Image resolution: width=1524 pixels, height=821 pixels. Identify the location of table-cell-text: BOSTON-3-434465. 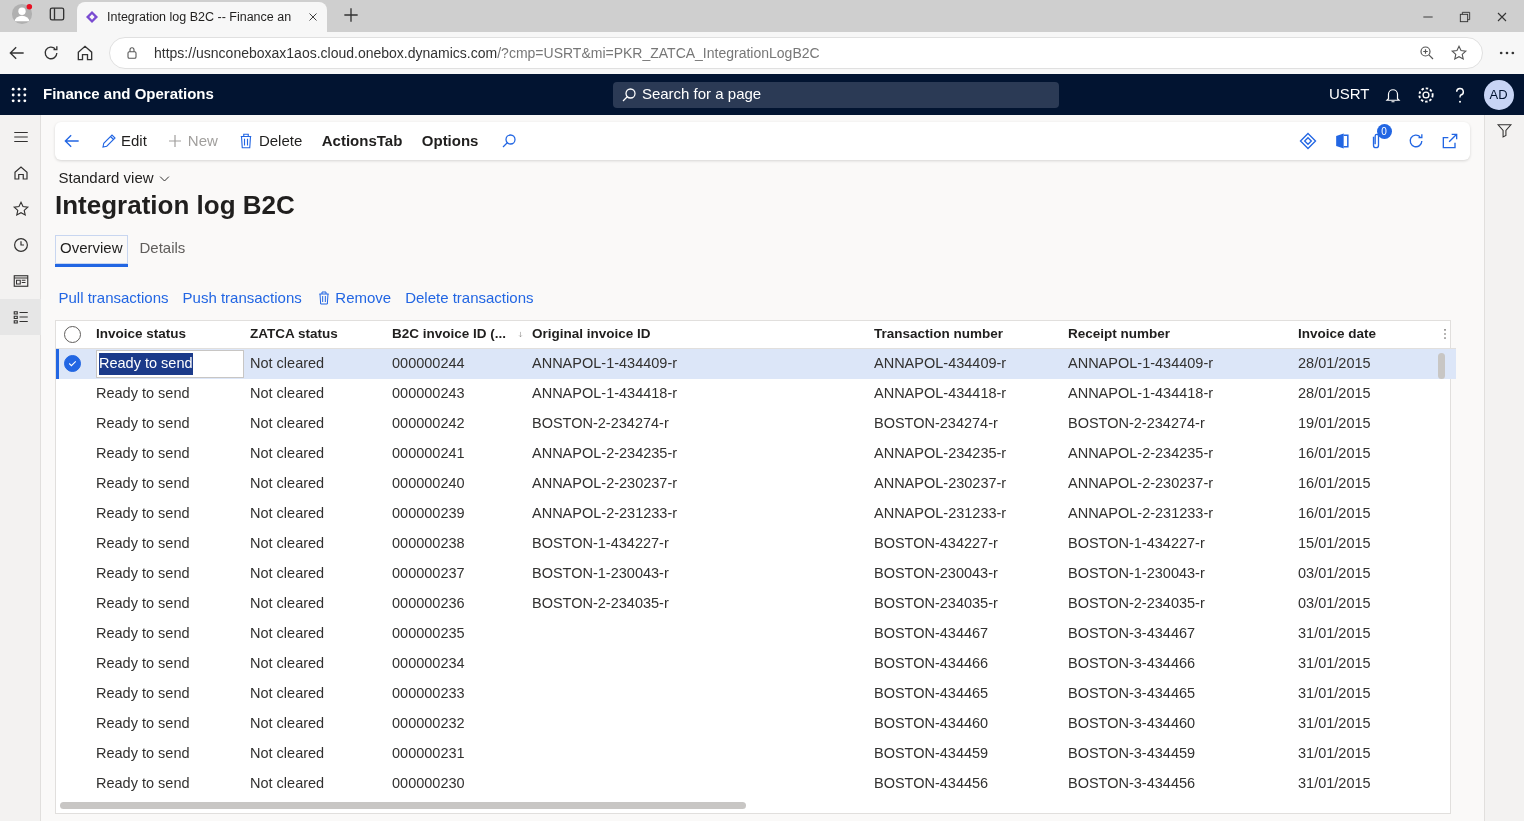
(1132, 693).